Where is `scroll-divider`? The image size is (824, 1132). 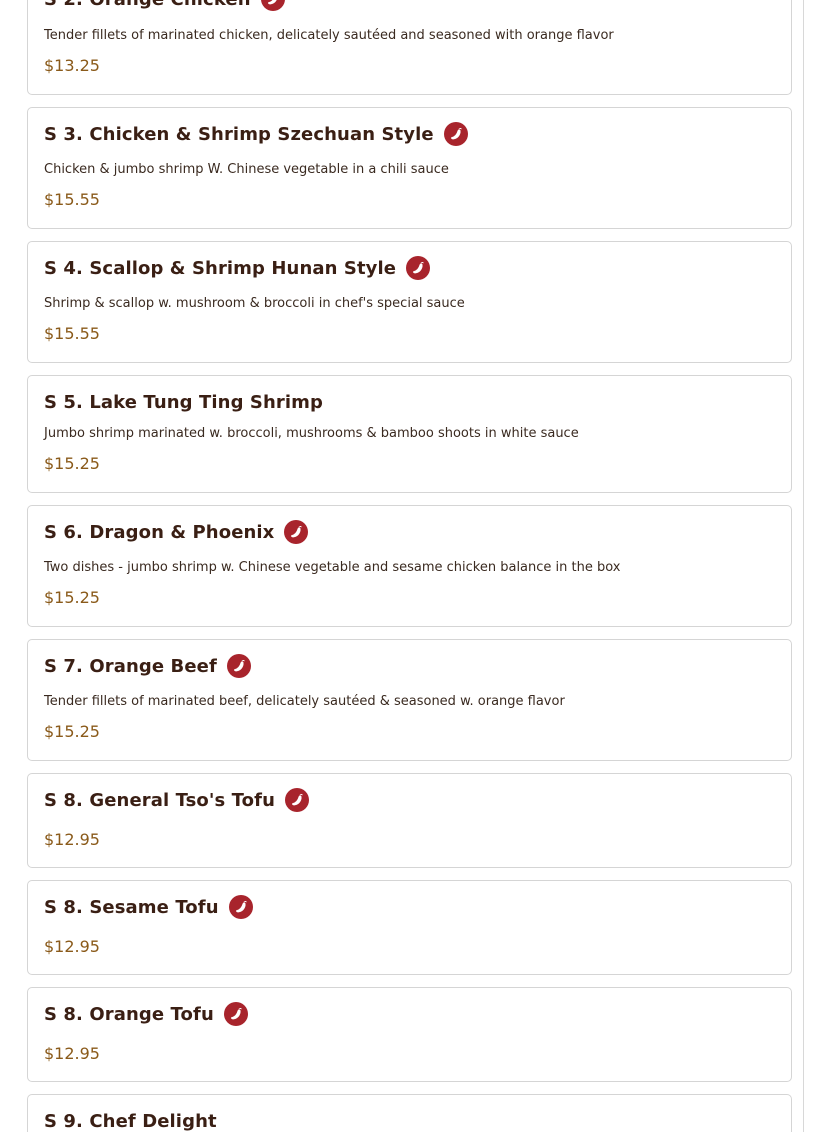 scroll-divider is located at coordinates (803, 566).